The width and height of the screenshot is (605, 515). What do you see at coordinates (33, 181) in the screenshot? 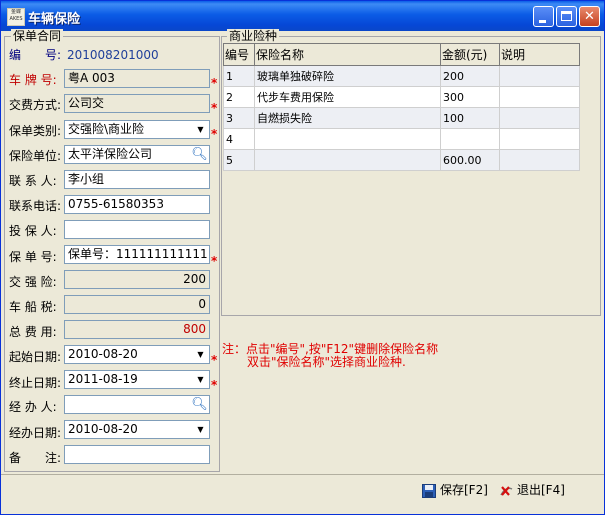
I see `contact-label: 联 系 人:` at bounding box center [33, 181].